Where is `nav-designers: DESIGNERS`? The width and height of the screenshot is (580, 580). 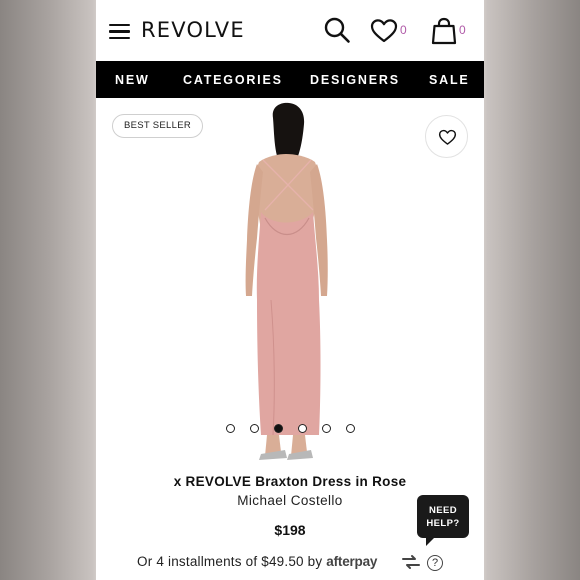
nav-designers: DESIGNERS is located at coordinates (355, 80).